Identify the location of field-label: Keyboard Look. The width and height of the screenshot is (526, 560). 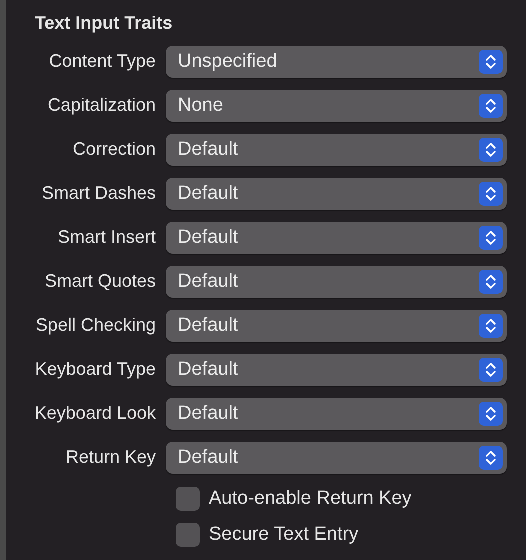
(95, 413).